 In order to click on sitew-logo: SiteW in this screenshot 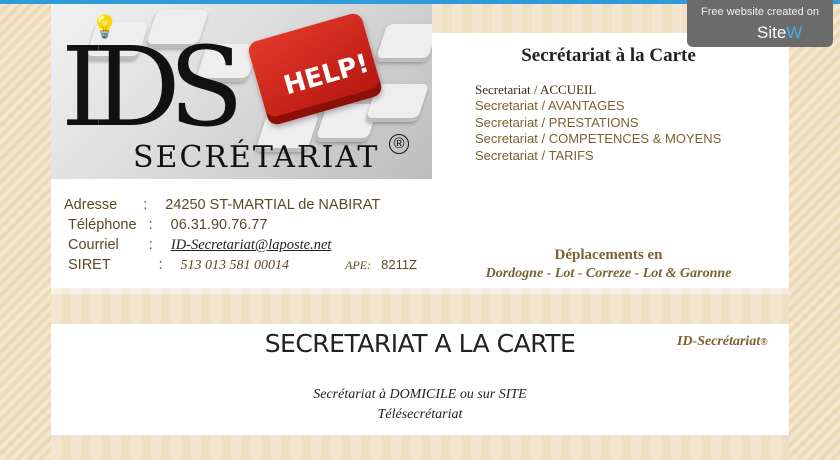, I will do `click(779, 33)`.